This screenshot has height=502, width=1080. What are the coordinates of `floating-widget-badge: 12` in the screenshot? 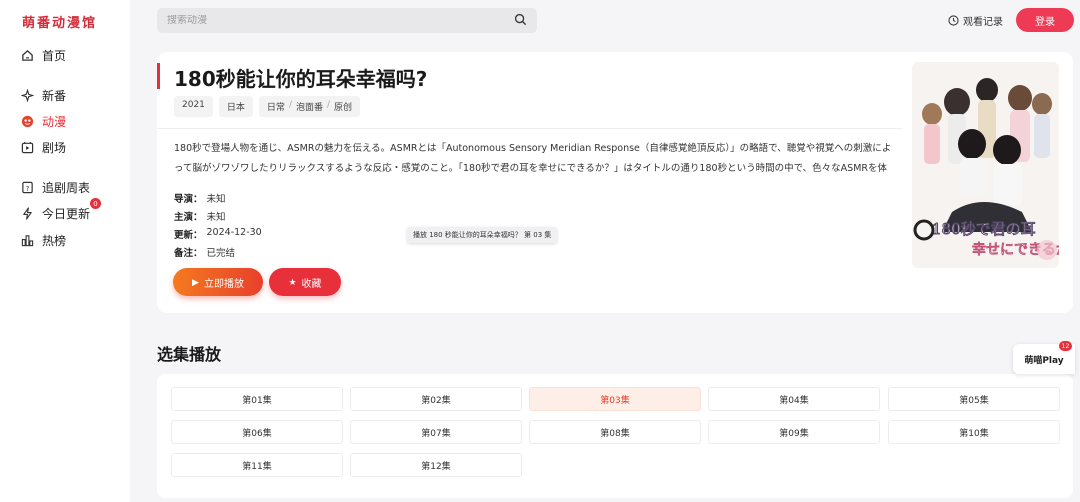 It's located at (1065, 346).